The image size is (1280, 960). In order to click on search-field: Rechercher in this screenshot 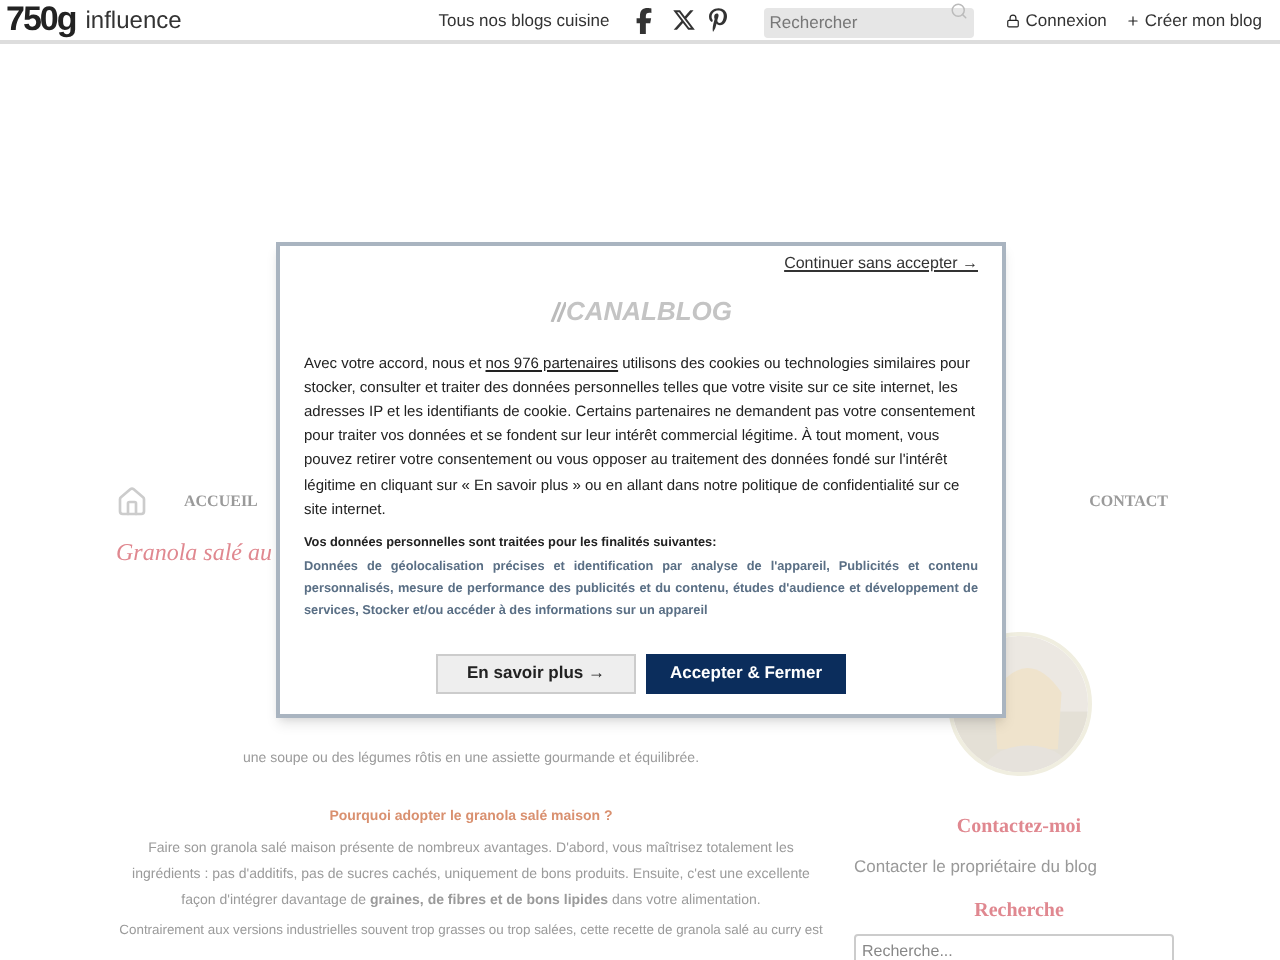, I will do `click(868, 22)`.